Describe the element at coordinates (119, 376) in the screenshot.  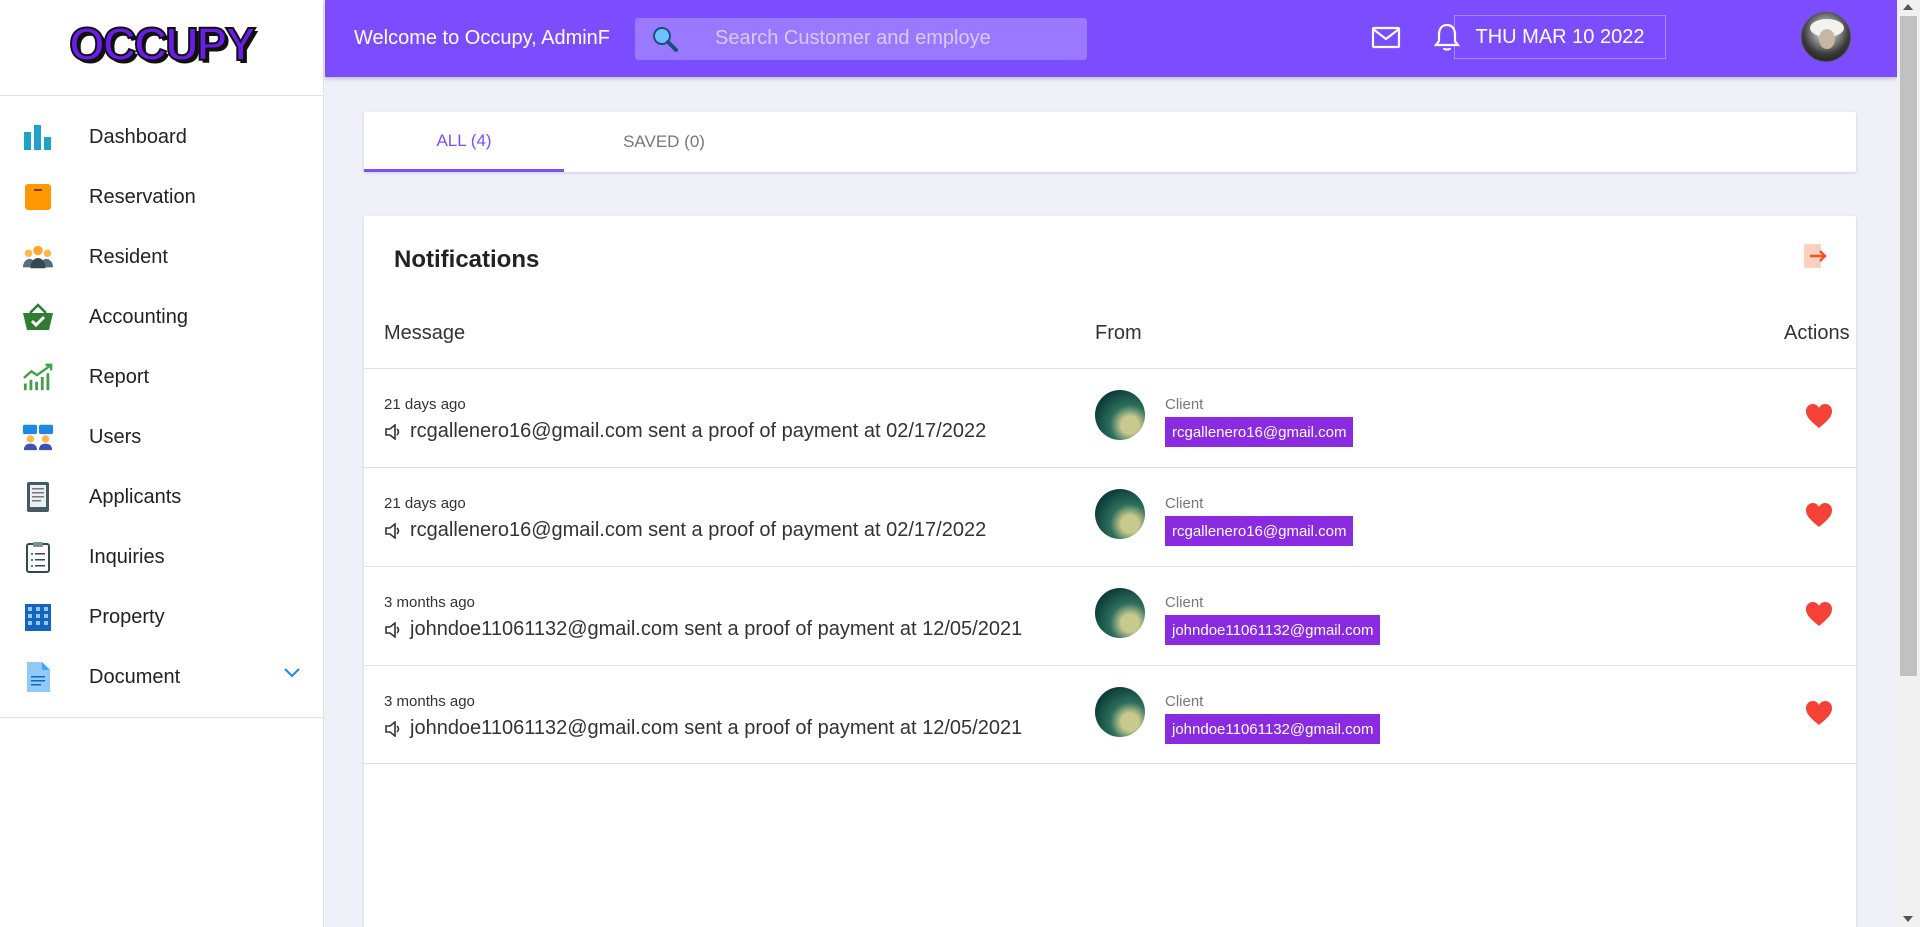
I see `sidebar-item-label: Report` at that location.